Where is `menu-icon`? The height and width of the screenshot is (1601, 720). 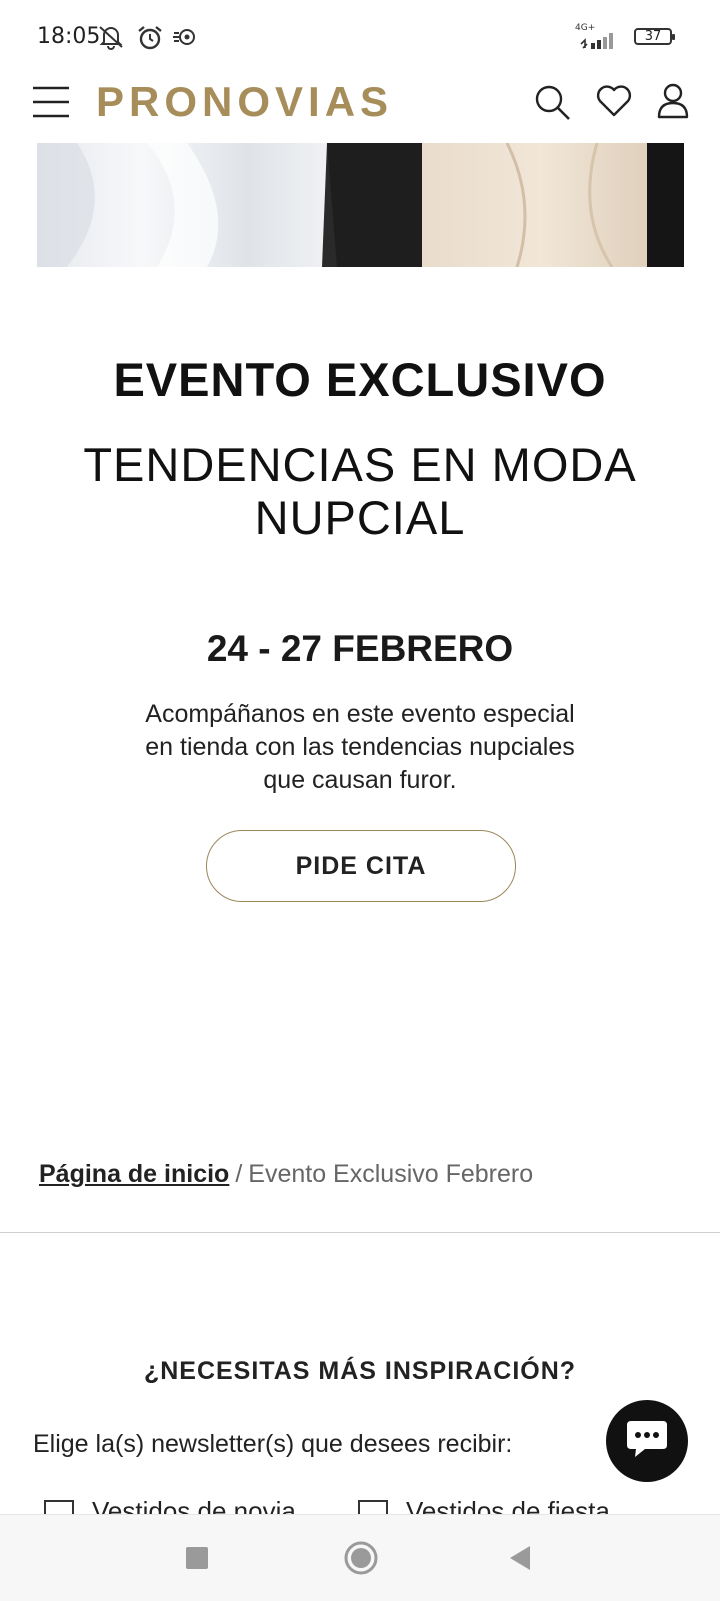 menu-icon is located at coordinates (51, 104).